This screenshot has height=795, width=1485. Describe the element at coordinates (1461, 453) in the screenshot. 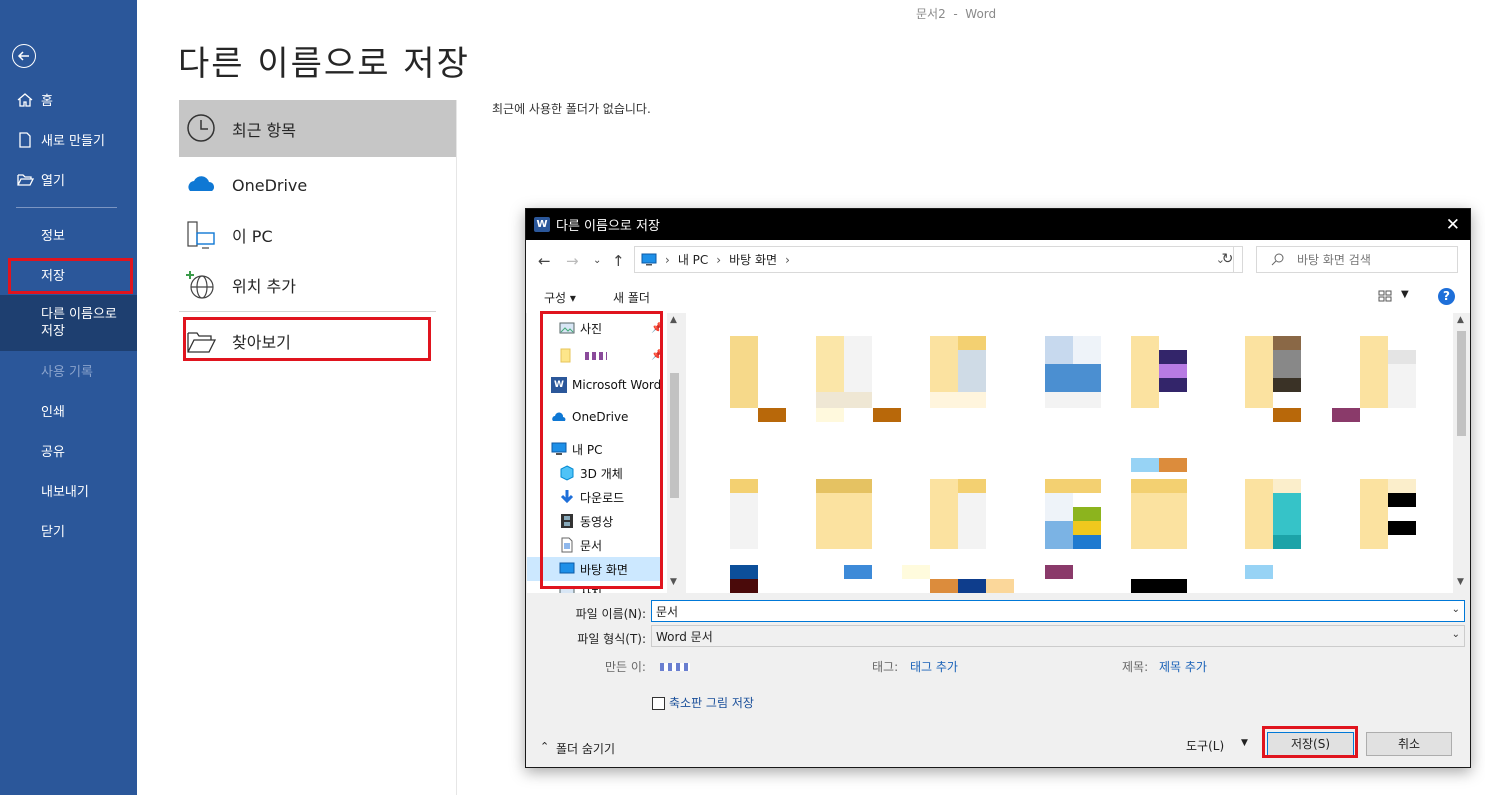

I see `files-scrollbar: ▲ ▼` at that location.